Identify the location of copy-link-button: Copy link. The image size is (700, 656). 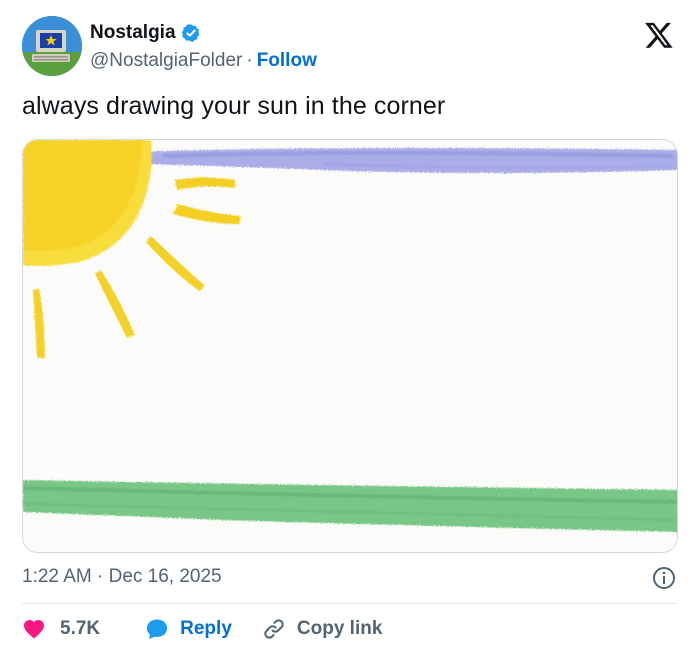
(322, 629).